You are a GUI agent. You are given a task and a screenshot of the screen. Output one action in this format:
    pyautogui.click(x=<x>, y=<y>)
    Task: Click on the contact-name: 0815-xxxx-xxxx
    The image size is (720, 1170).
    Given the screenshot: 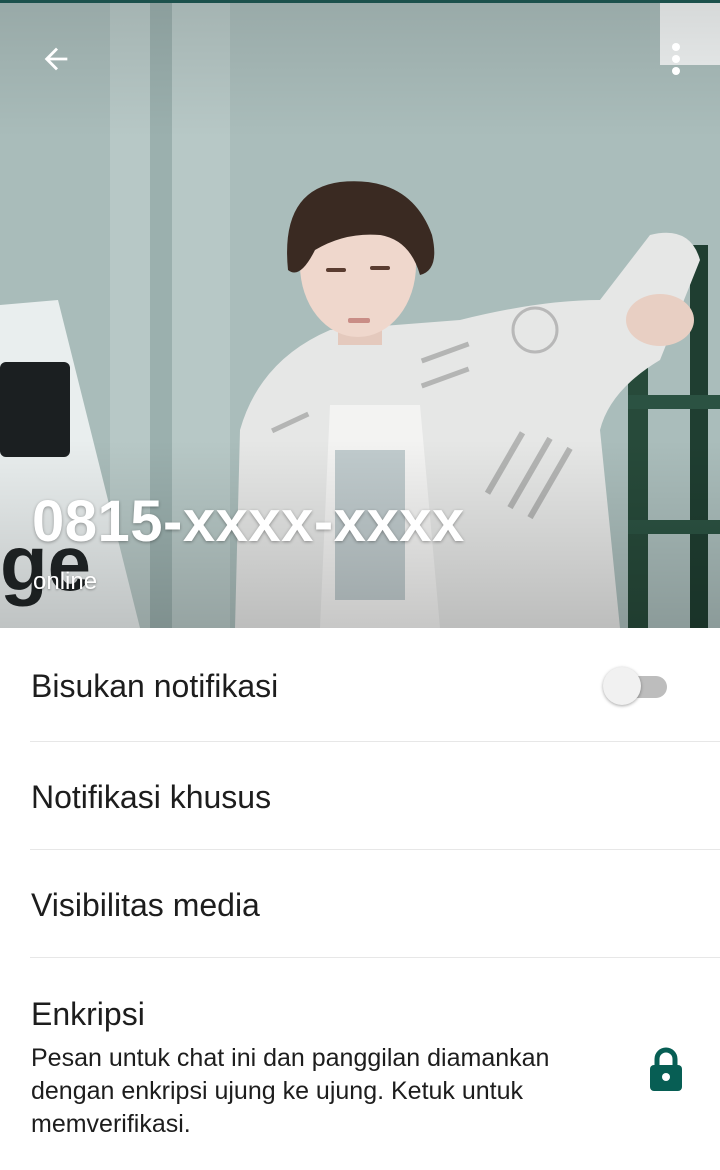 What is the action you would take?
    pyautogui.click(x=248, y=521)
    